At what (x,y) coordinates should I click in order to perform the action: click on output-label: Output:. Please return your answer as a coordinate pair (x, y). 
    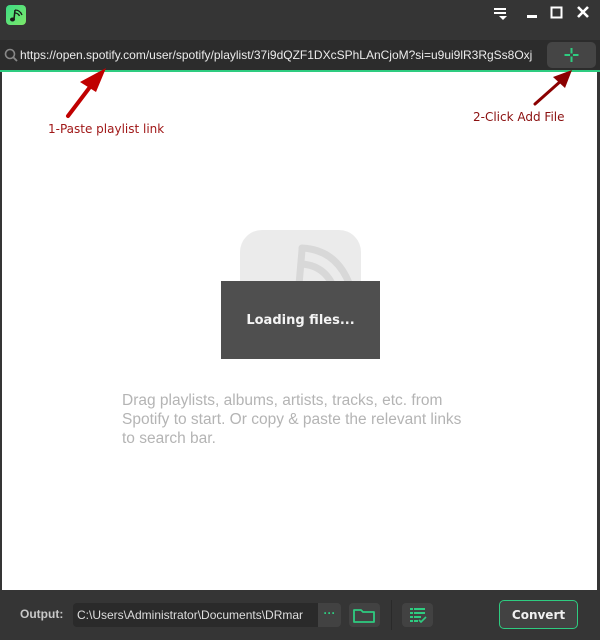
    Looking at the image, I should click on (42, 614).